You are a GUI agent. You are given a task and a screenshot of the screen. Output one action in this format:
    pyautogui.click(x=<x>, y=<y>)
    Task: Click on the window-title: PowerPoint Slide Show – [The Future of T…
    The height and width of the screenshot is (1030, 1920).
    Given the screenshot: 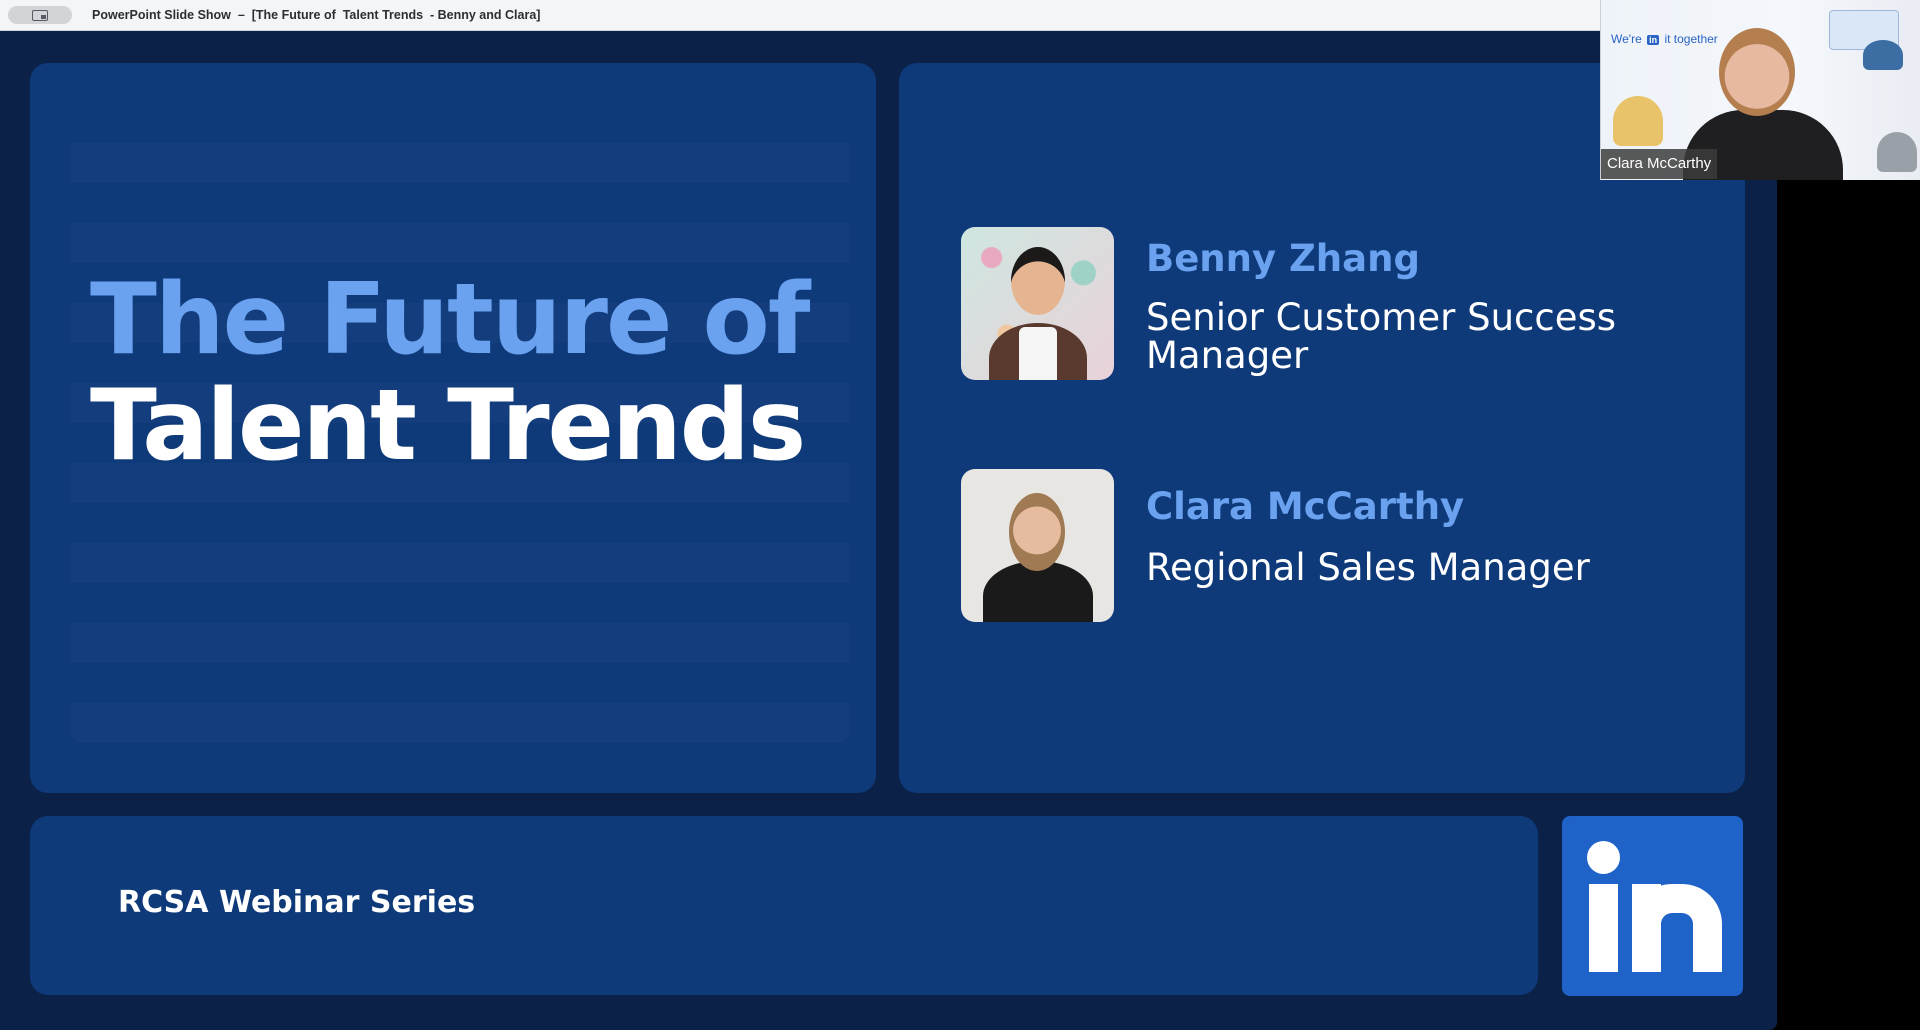 What is the action you would take?
    pyautogui.click(x=316, y=15)
    